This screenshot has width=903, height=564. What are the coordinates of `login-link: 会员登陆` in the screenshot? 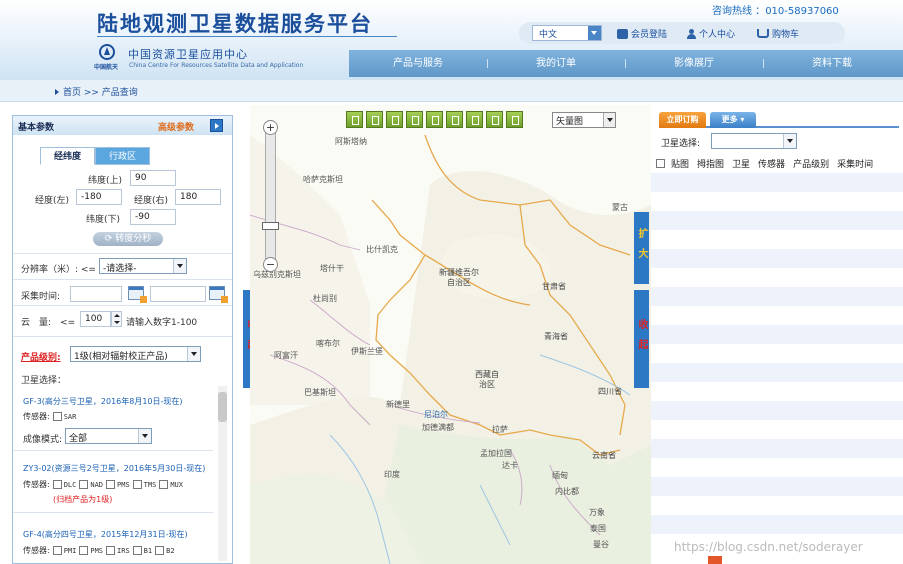 It's located at (642, 33).